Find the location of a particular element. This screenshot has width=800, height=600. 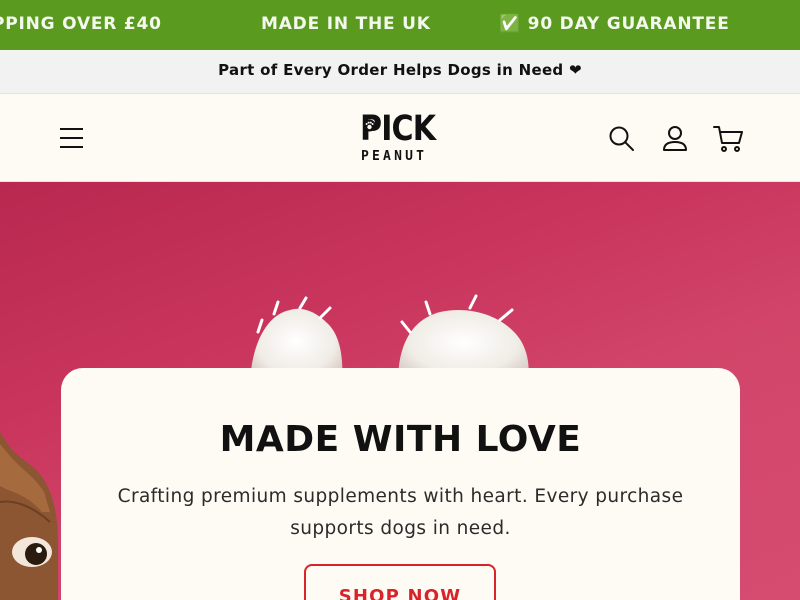

announcement-bar: Part of Every Order Helps Dogs in Need ❤ is located at coordinates (400, 72).